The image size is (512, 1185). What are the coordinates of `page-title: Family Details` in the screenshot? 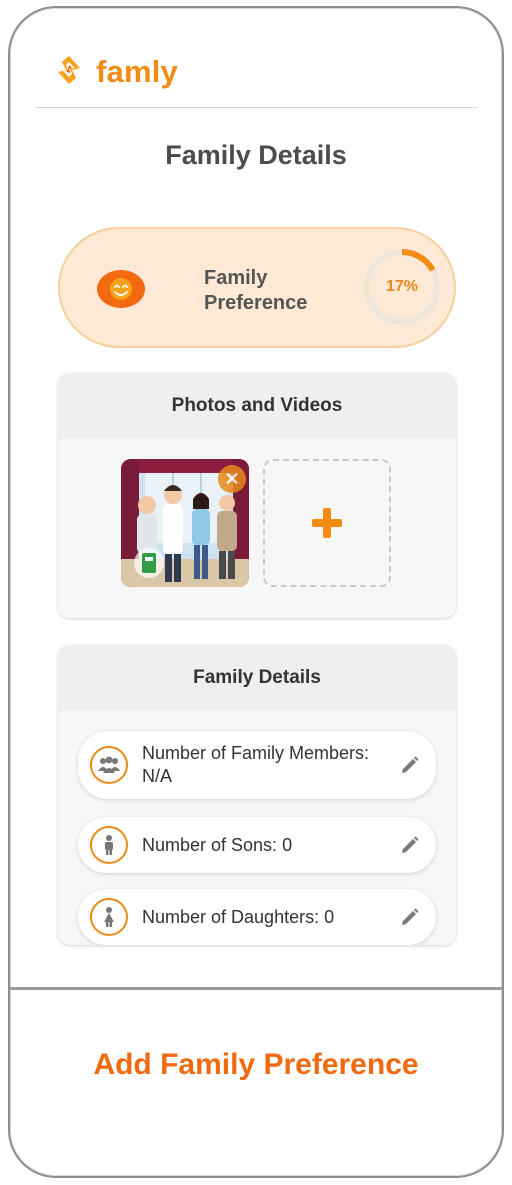 It's located at (256, 155).